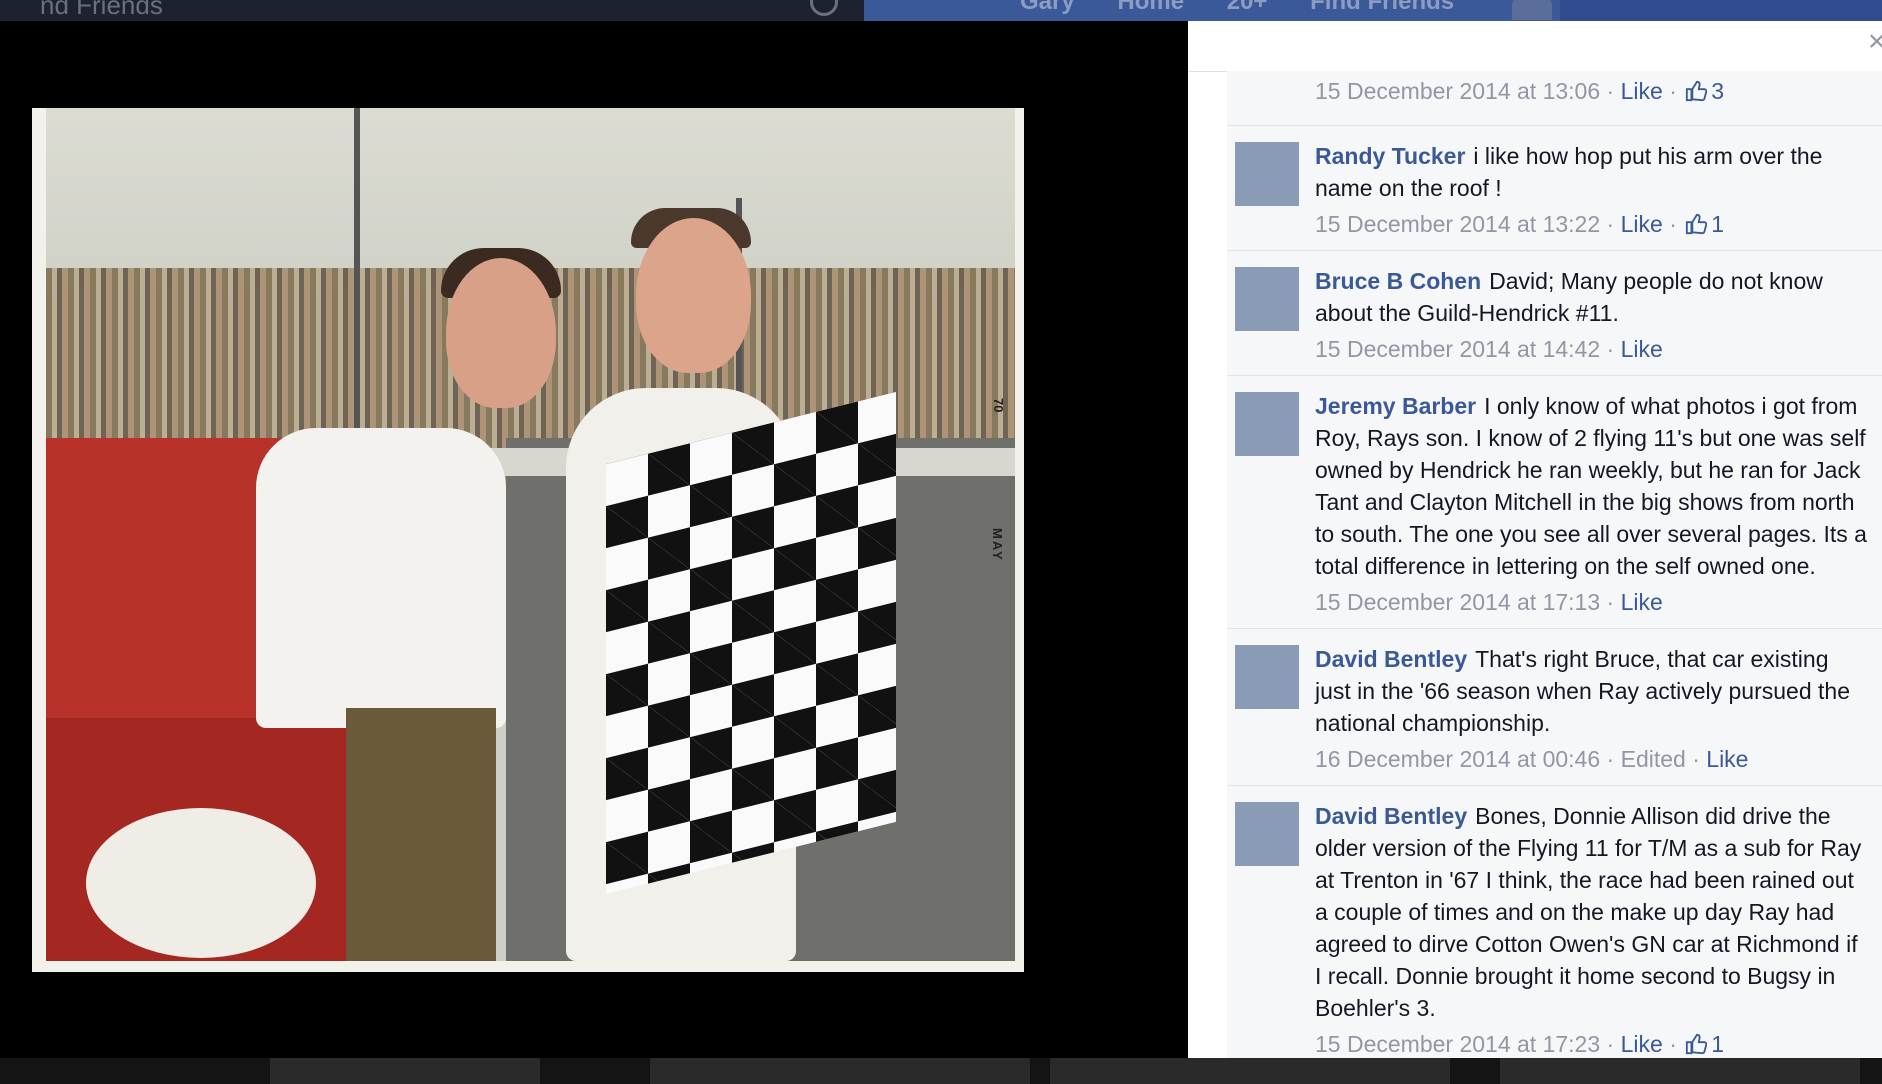 The height and width of the screenshot is (1084, 1882). What do you see at coordinates (1457, 349) in the screenshot?
I see `comment-timestamp: 15 December 2014 at 14:42` at bounding box center [1457, 349].